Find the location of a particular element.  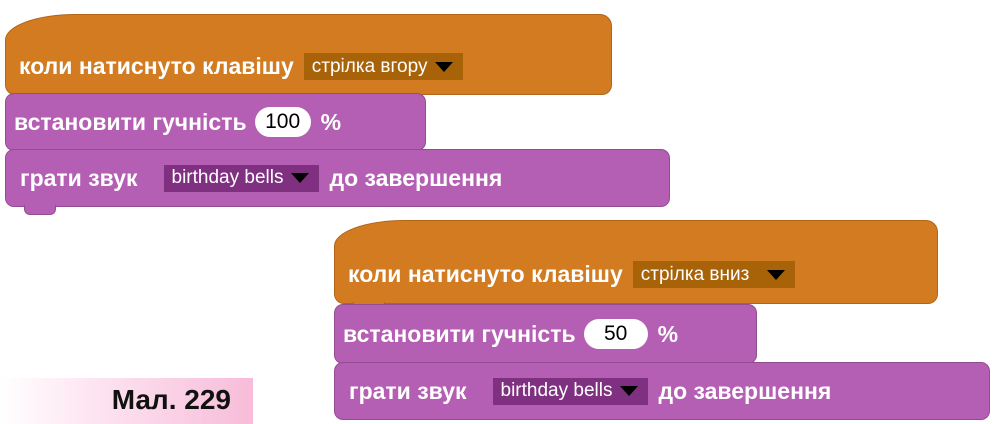

set-volume-block: встановити гучність 50 % is located at coordinates (545, 338).